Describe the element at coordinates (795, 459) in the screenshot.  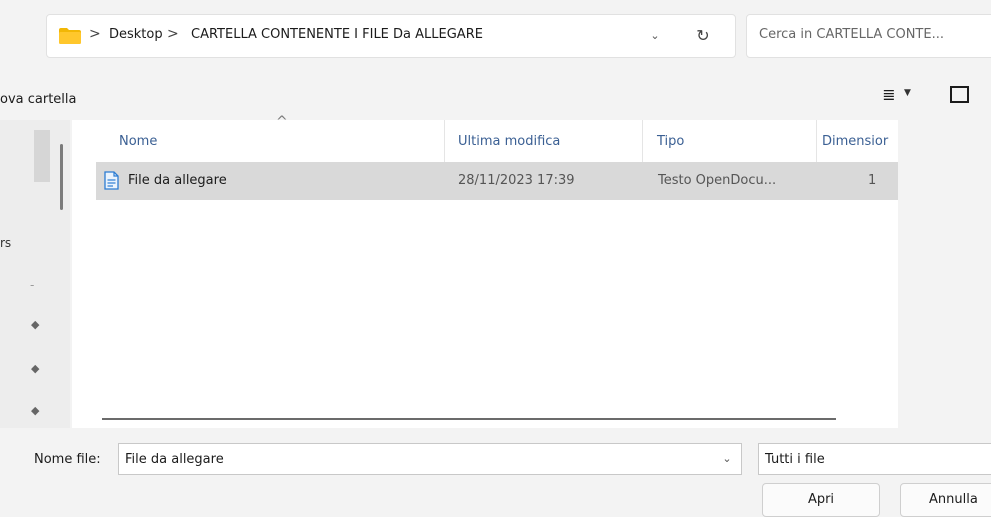
I see `file-type-filter-value: Tutti i file` at that location.